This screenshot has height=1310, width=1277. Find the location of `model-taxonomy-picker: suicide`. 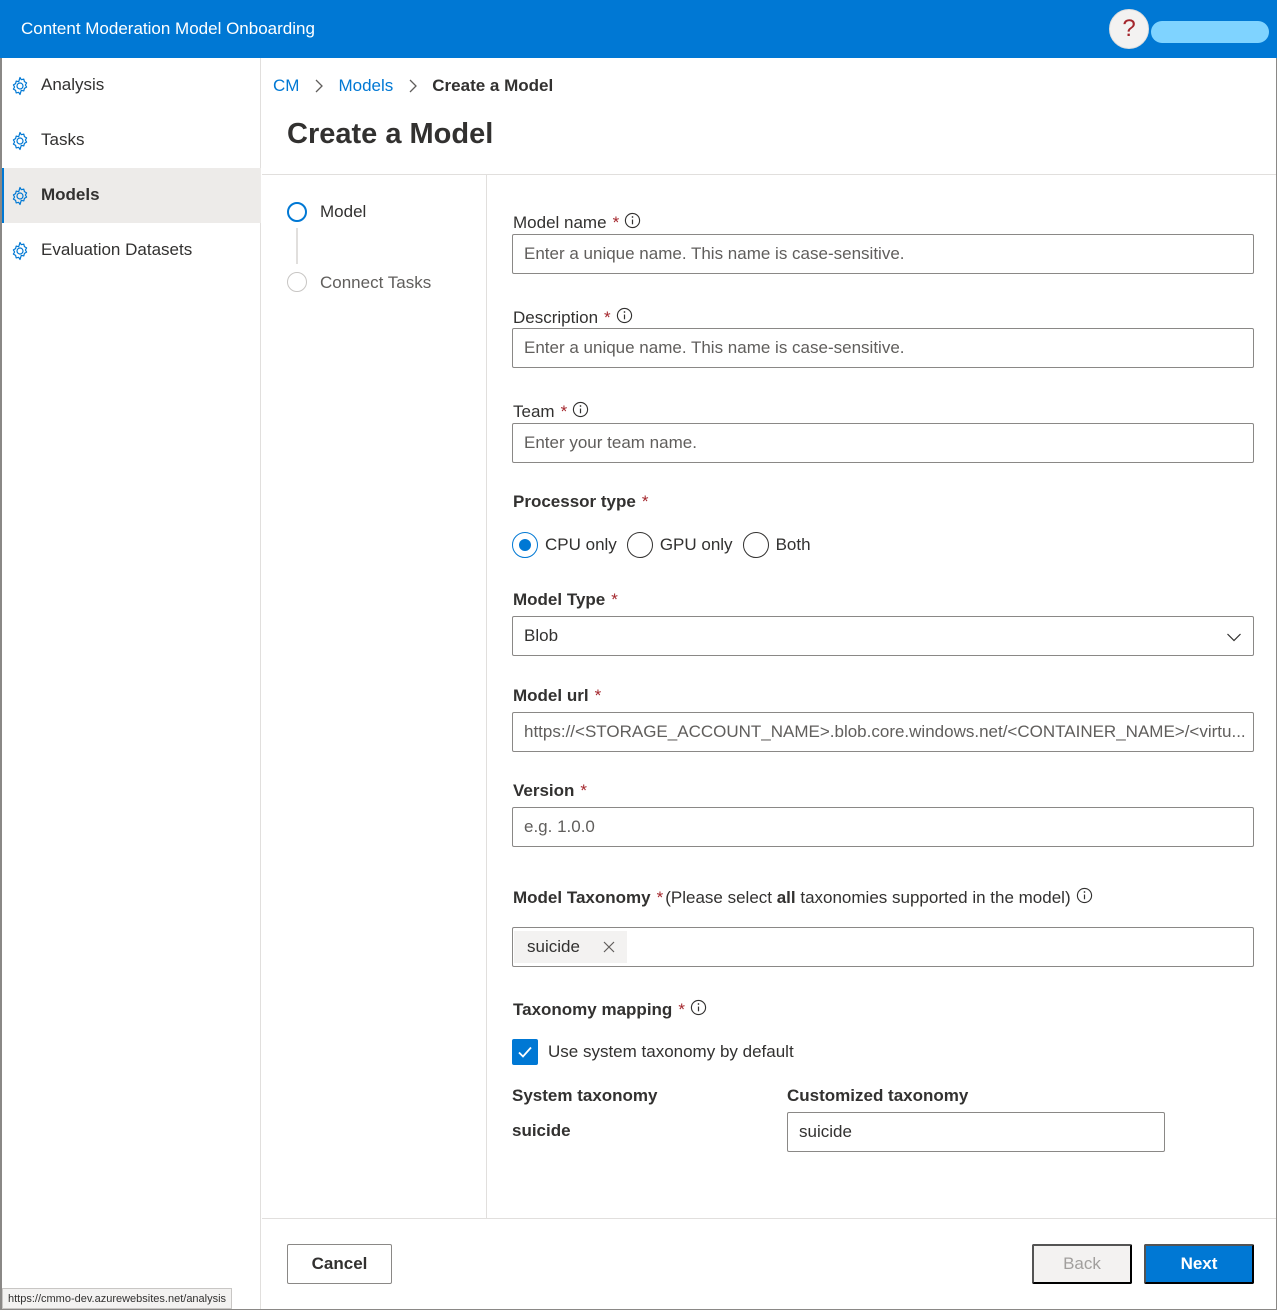

model-taxonomy-picker: suicide is located at coordinates (883, 947).